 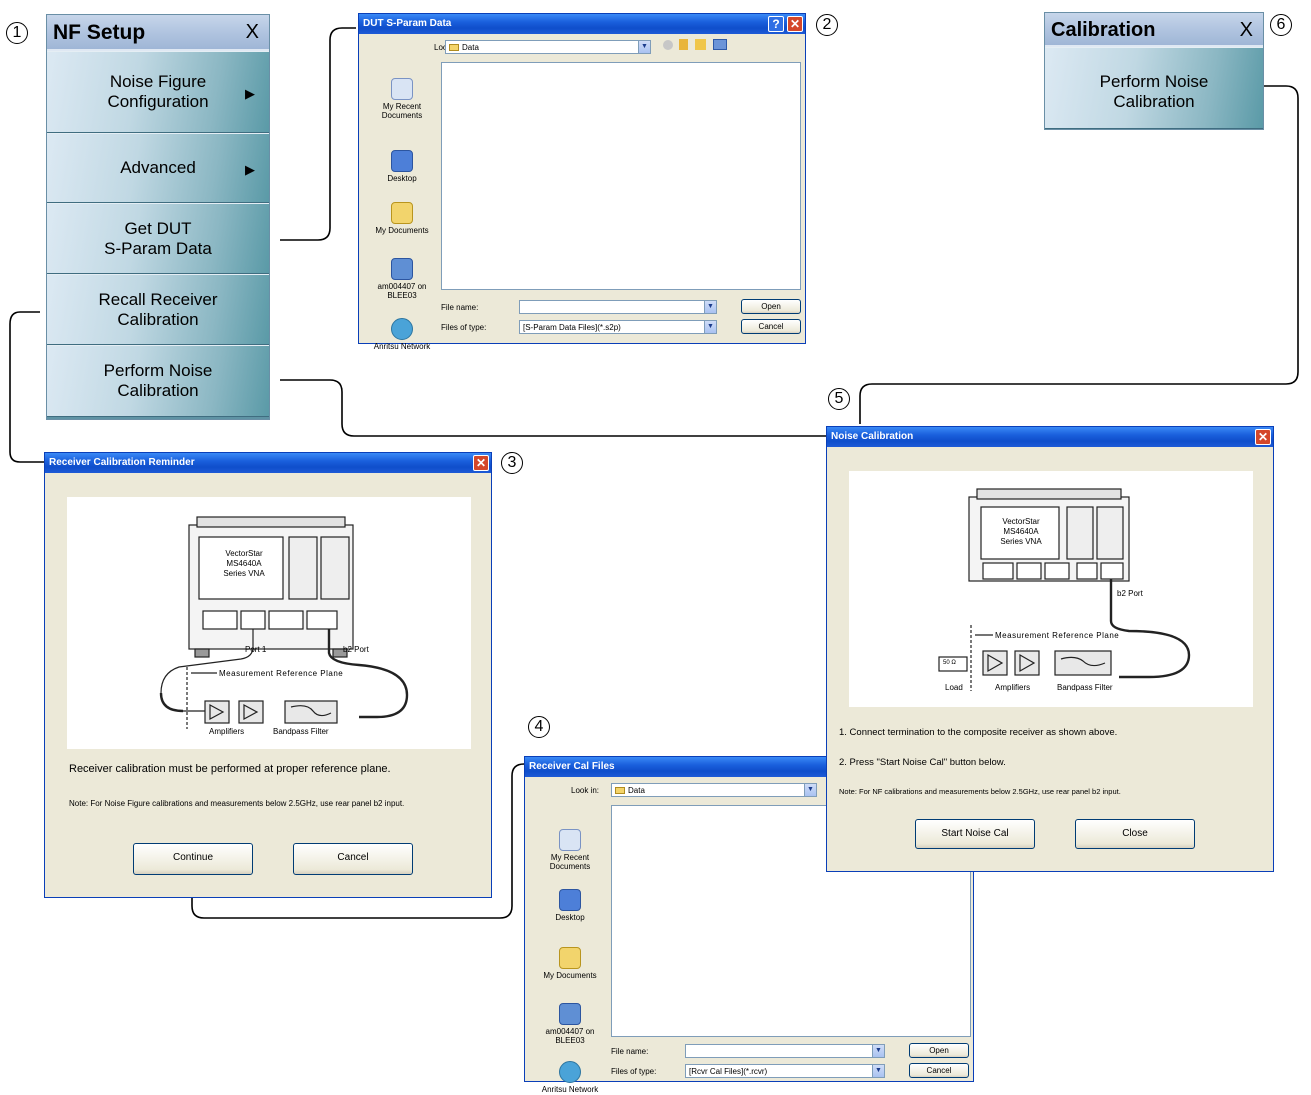 What do you see at coordinates (1013, 687) in the screenshot?
I see `amplifiers-label: Amplifiers` at bounding box center [1013, 687].